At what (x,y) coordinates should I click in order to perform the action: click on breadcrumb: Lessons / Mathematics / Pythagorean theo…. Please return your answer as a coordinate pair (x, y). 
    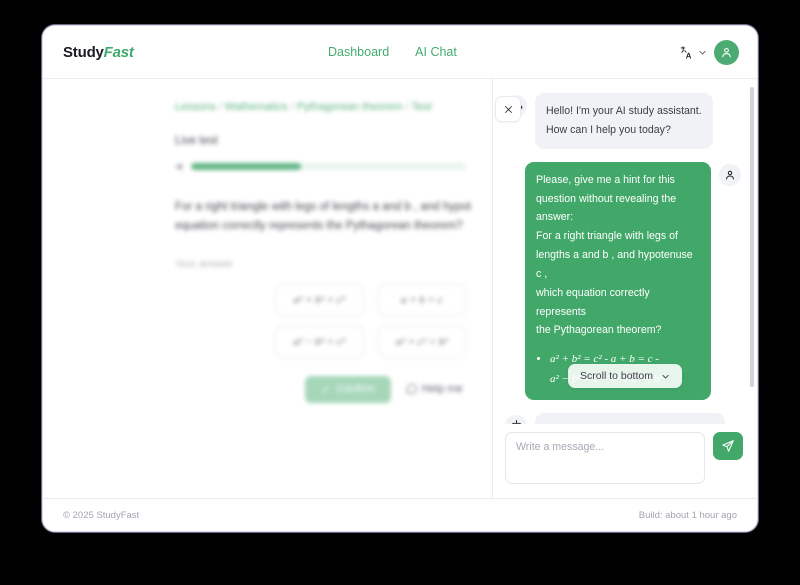
    Looking at the image, I should click on (320, 107).